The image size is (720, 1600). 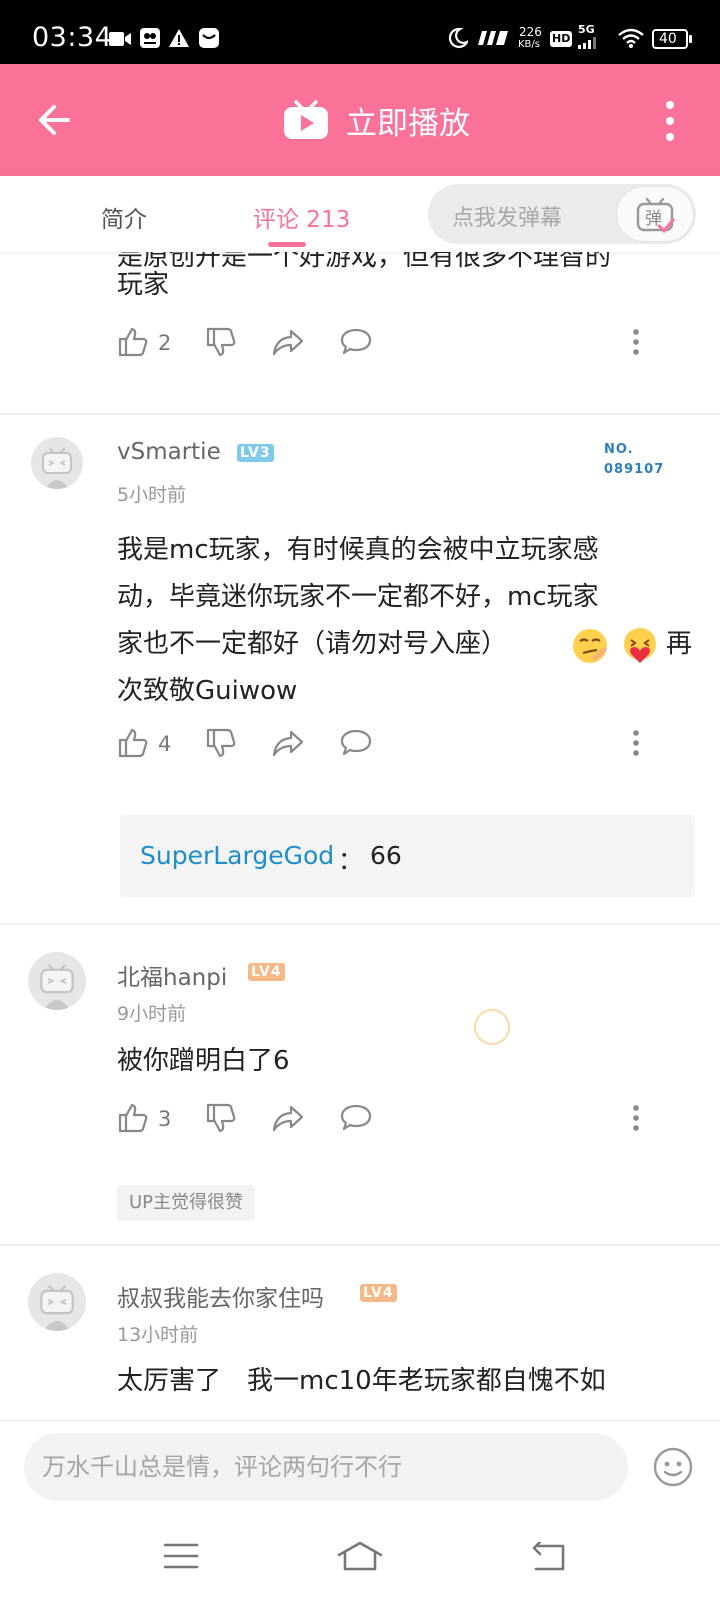 I want to click on comment-time: 9小时前, so click(x=152, y=1014).